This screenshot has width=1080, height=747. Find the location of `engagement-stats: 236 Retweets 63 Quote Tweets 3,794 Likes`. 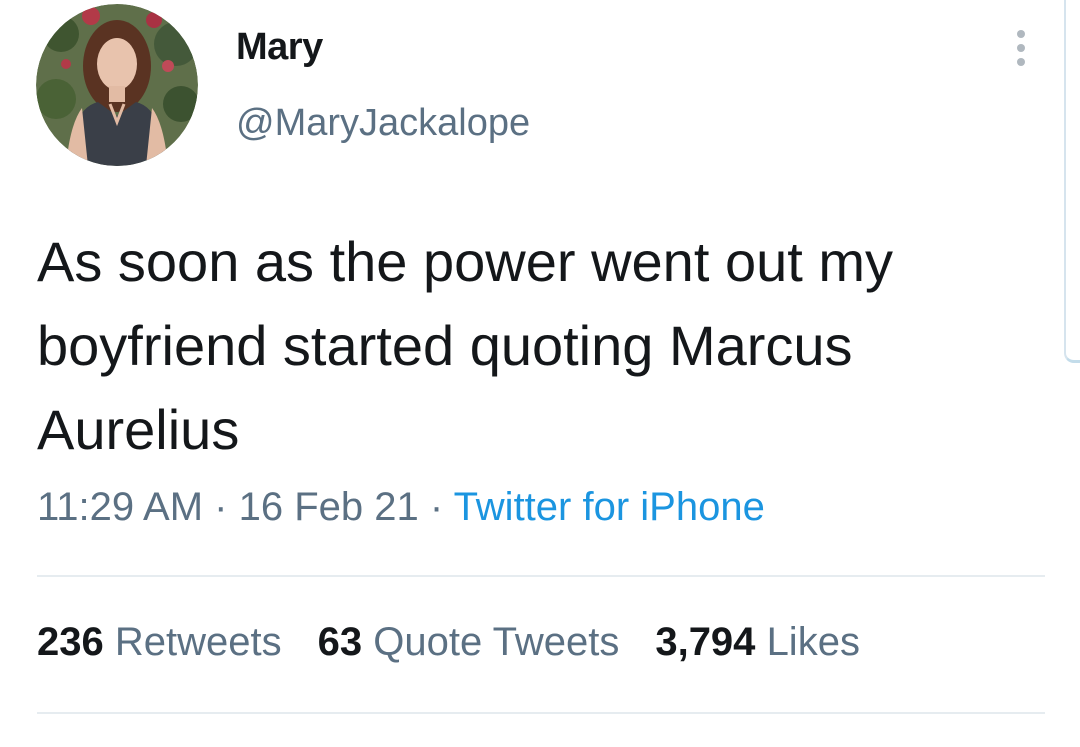

engagement-stats: 236 Retweets 63 Quote Tweets 3,794 Likes is located at coordinates (448, 642).